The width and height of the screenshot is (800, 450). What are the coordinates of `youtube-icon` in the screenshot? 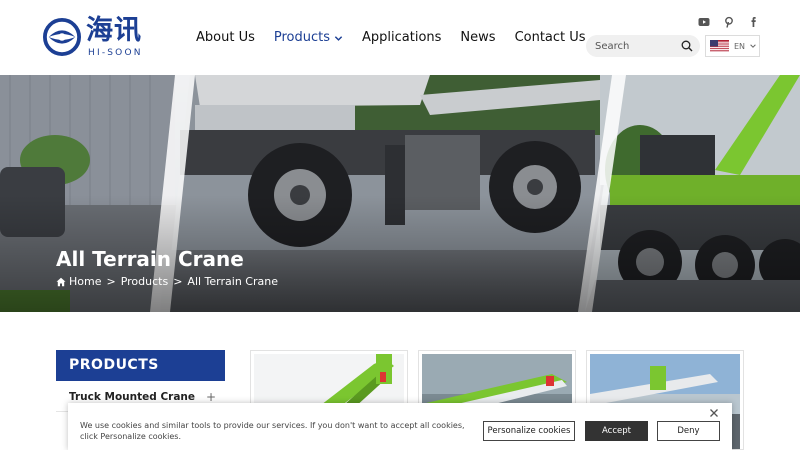 It's located at (704, 22).